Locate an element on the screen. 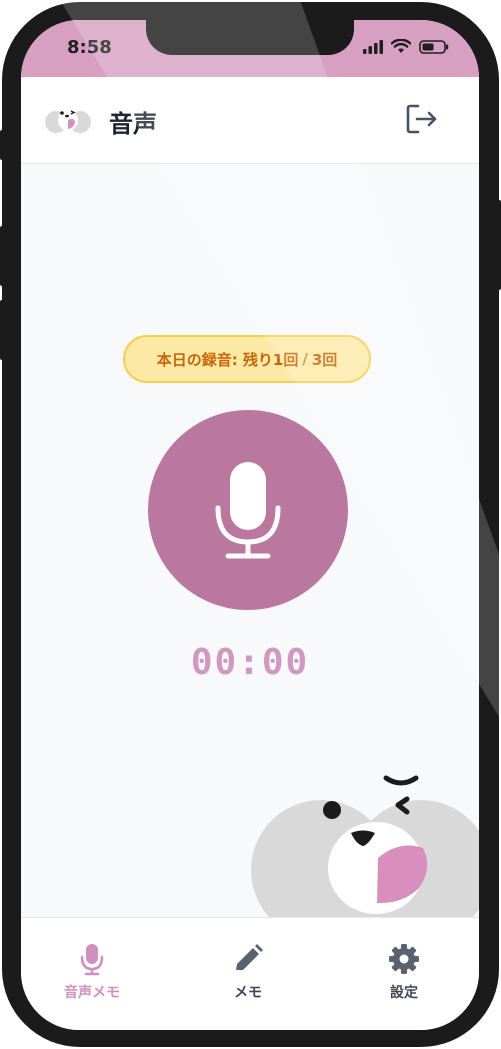 This screenshot has height=1049, width=501. status-icons is located at coordinates (406, 46).